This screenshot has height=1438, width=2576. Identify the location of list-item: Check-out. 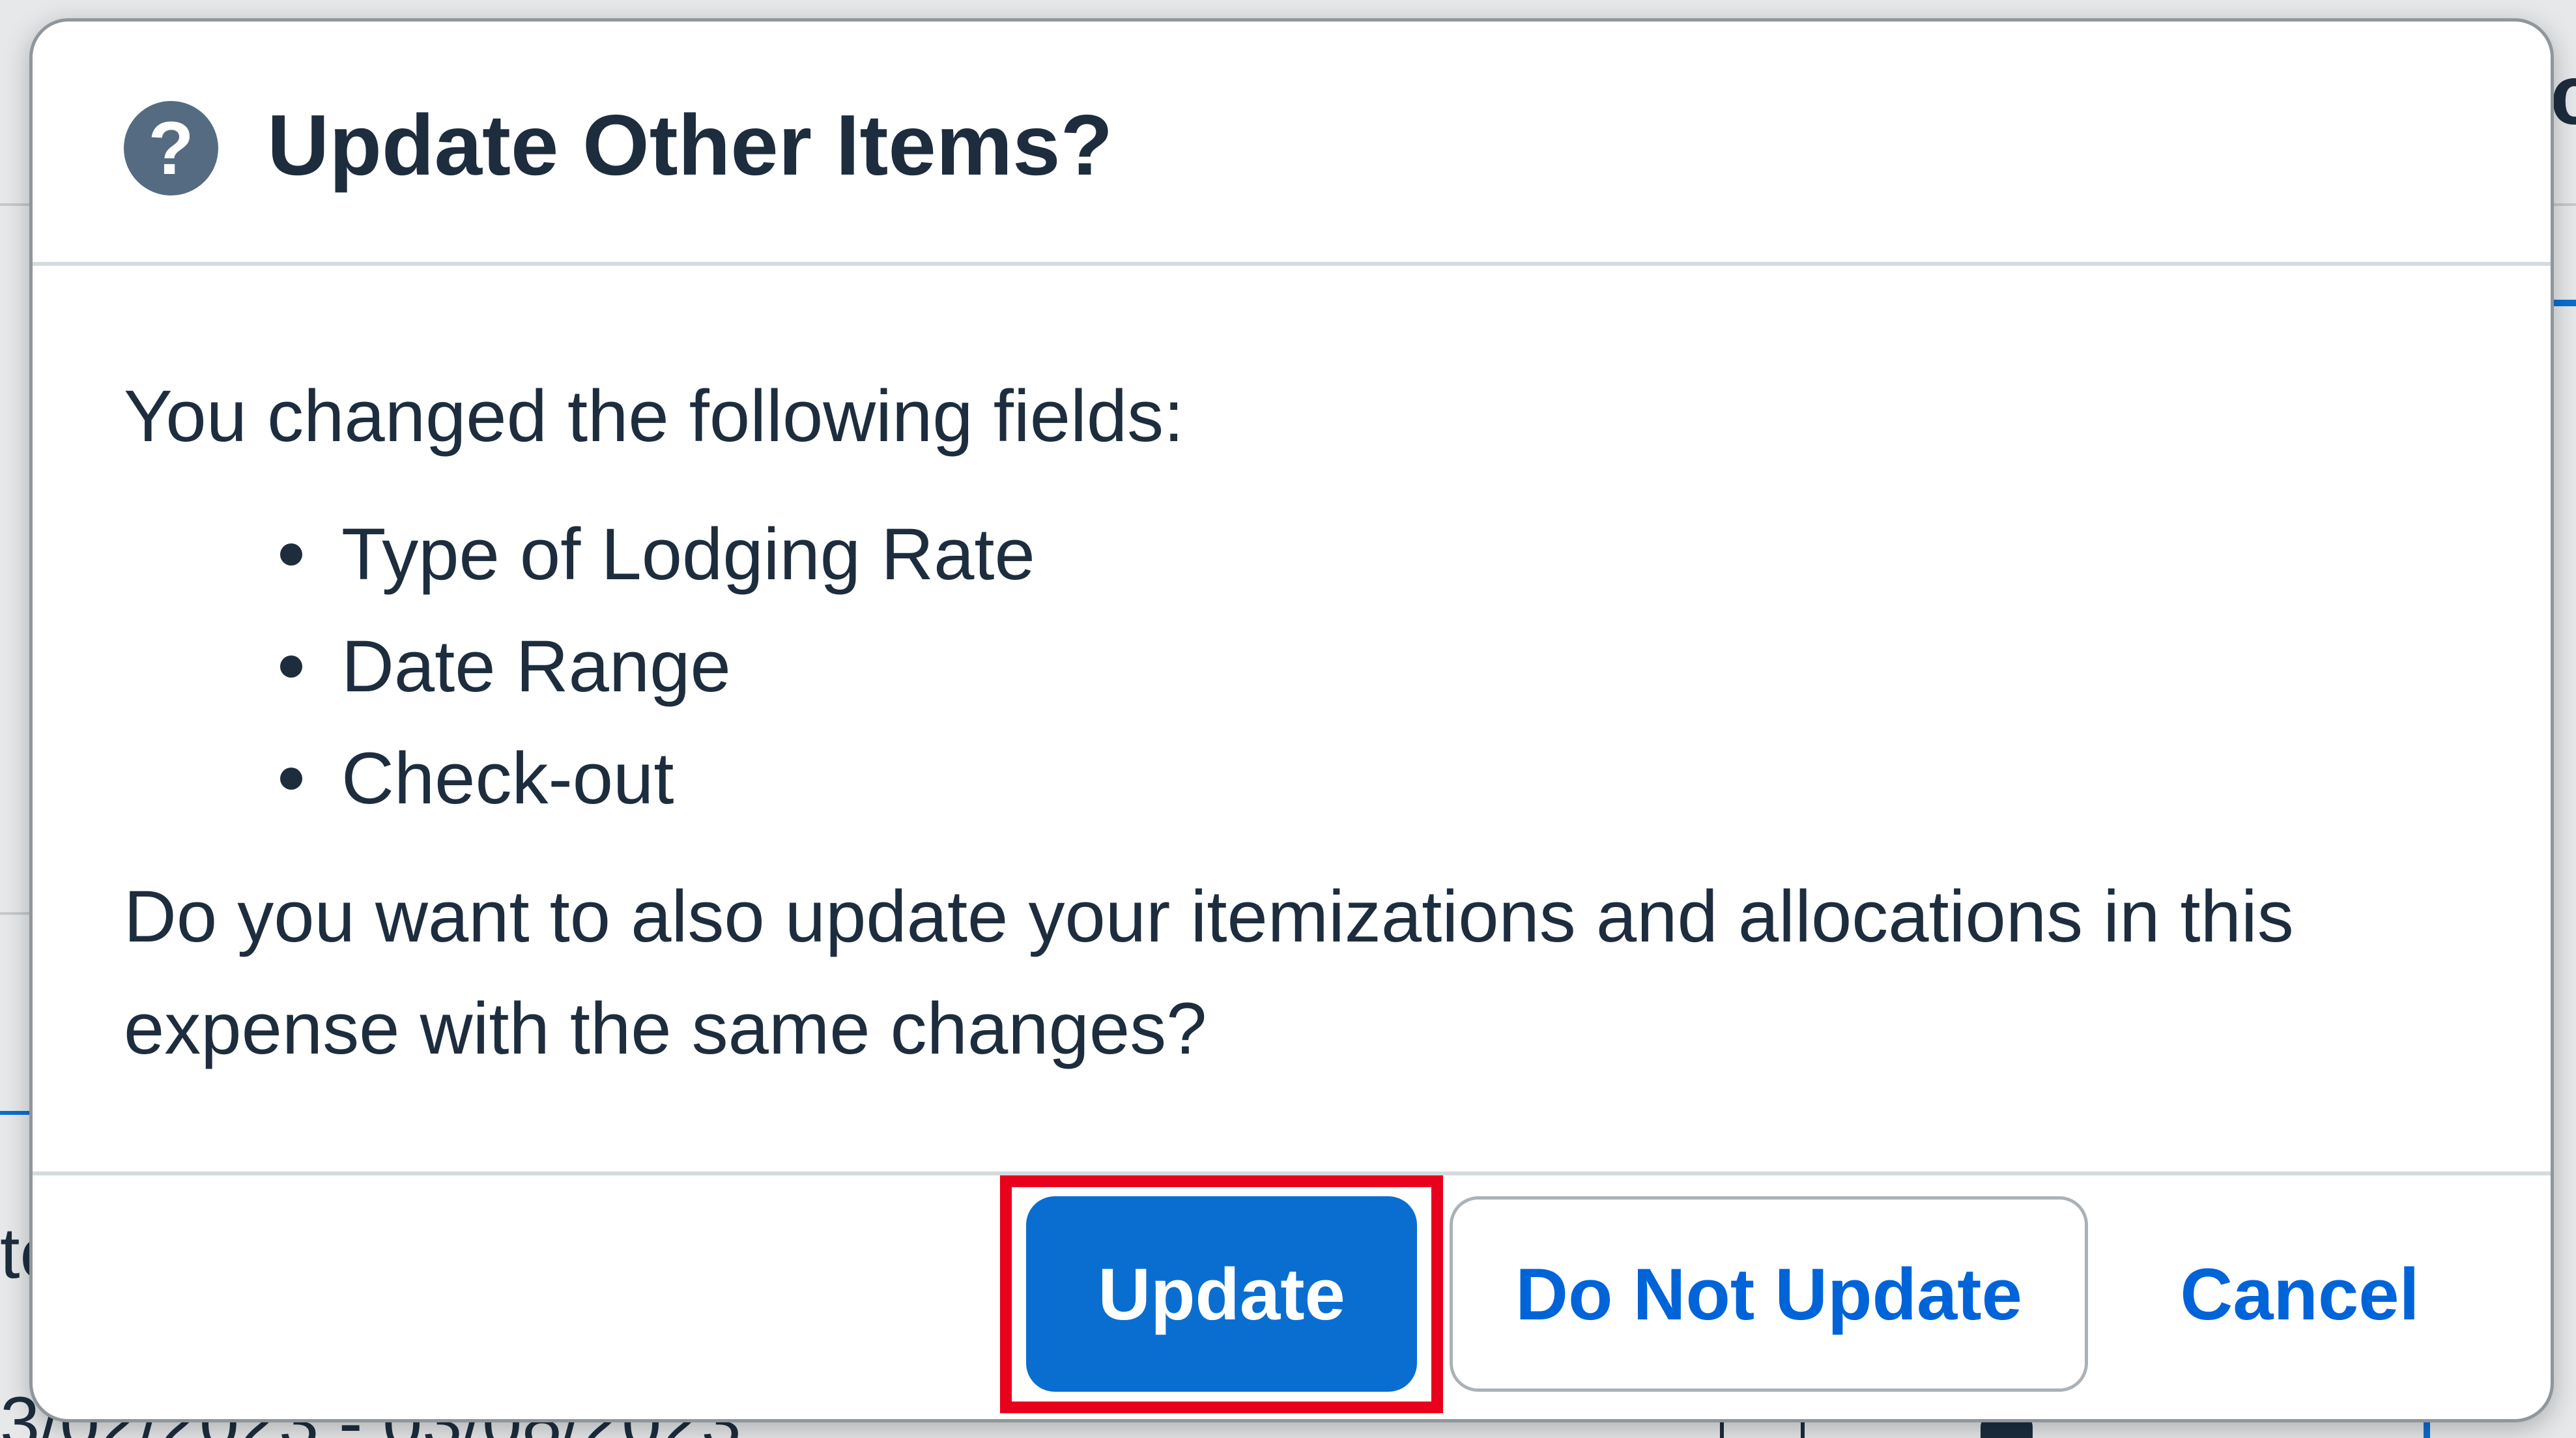
(1369, 779).